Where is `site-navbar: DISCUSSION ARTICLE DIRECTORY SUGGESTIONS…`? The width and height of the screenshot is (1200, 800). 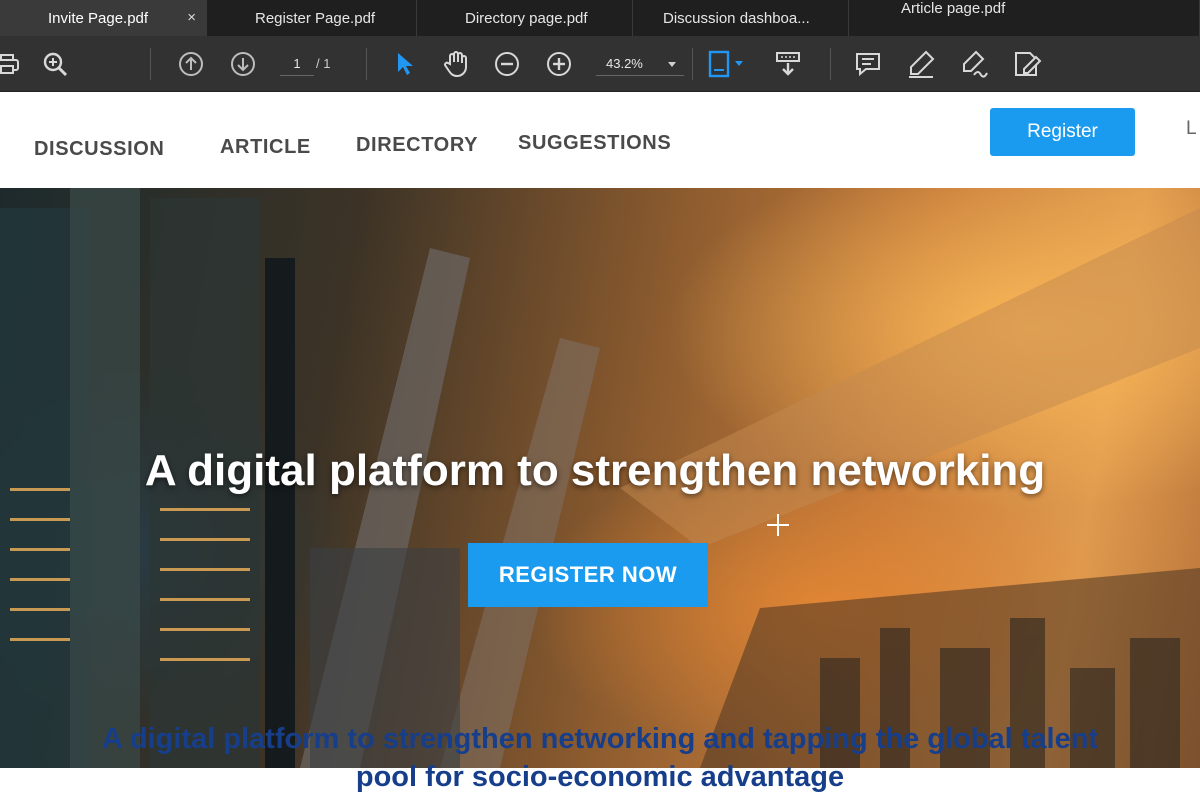 site-navbar: DISCUSSION ARTICLE DIRECTORY SUGGESTIONS… is located at coordinates (600, 141).